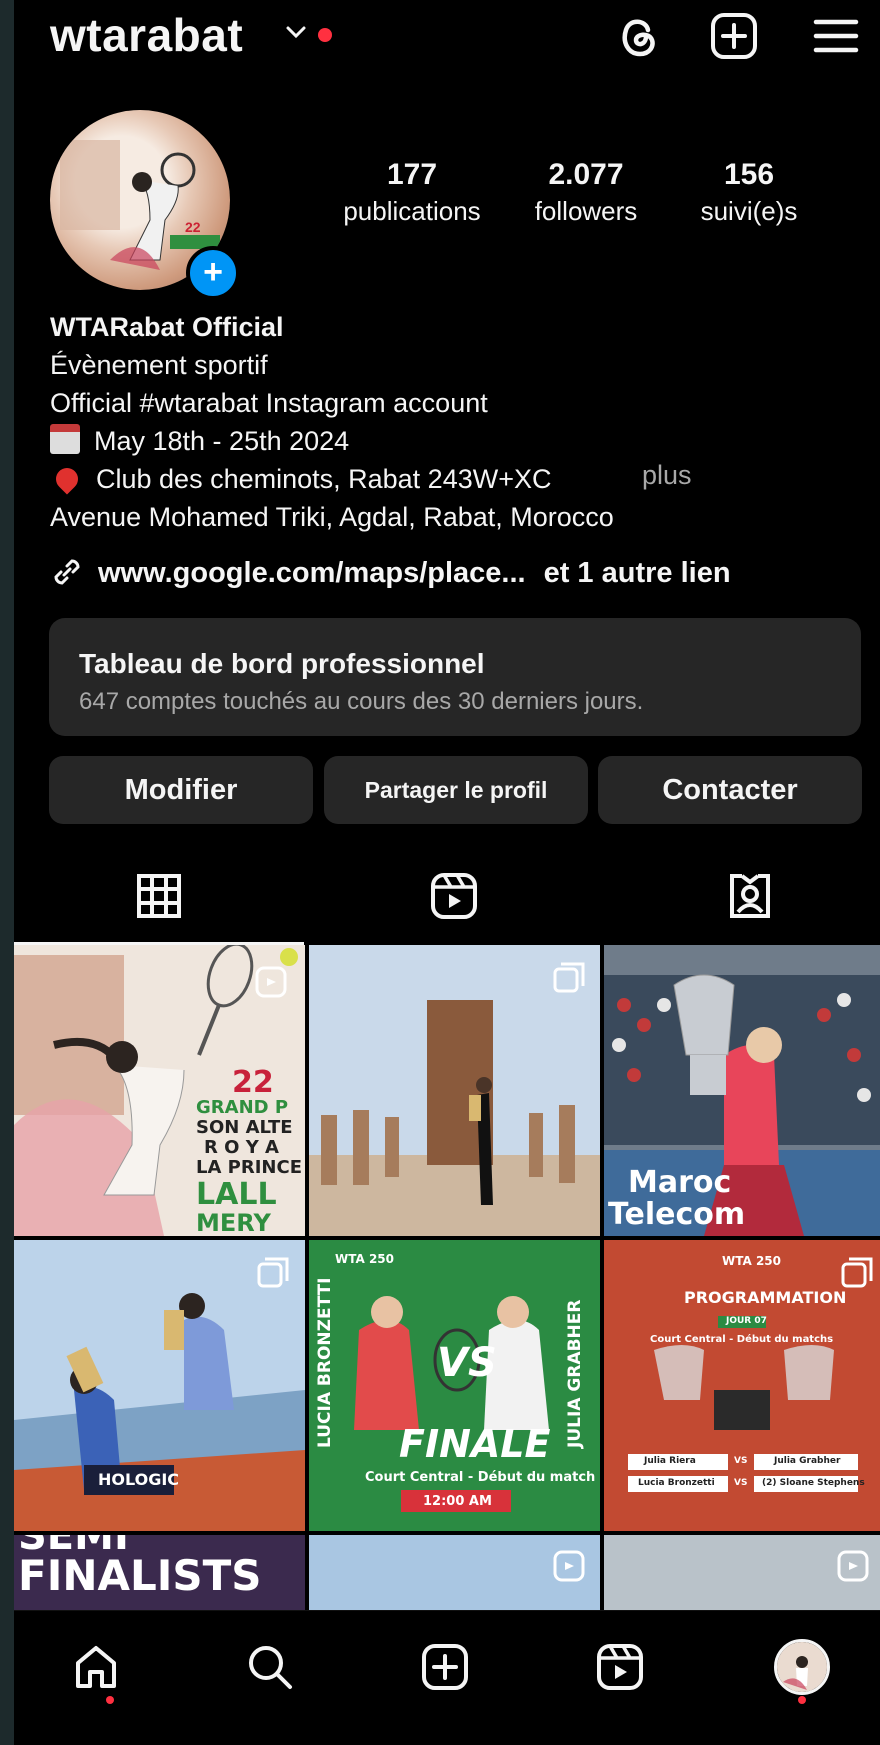  Describe the element at coordinates (836, 36) in the screenshot. I see `hamburger-menu-icon` at that location.